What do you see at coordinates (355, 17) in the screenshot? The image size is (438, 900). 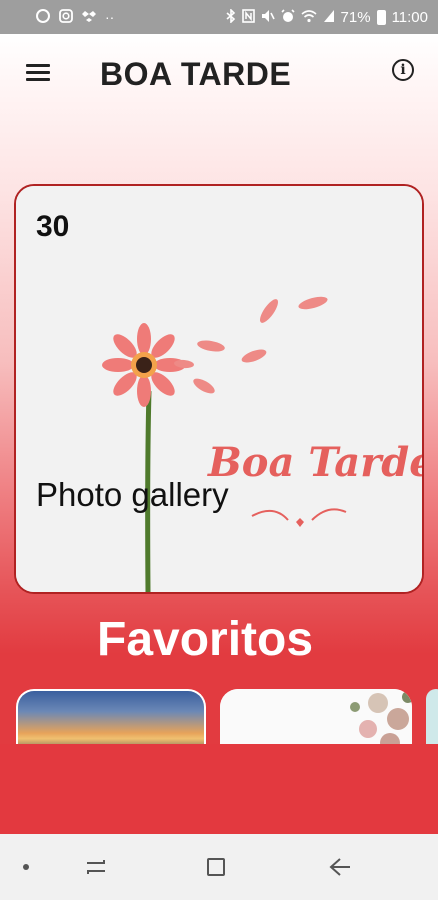 I see `battery-percent: 71%` at bounding box center [355, 17].